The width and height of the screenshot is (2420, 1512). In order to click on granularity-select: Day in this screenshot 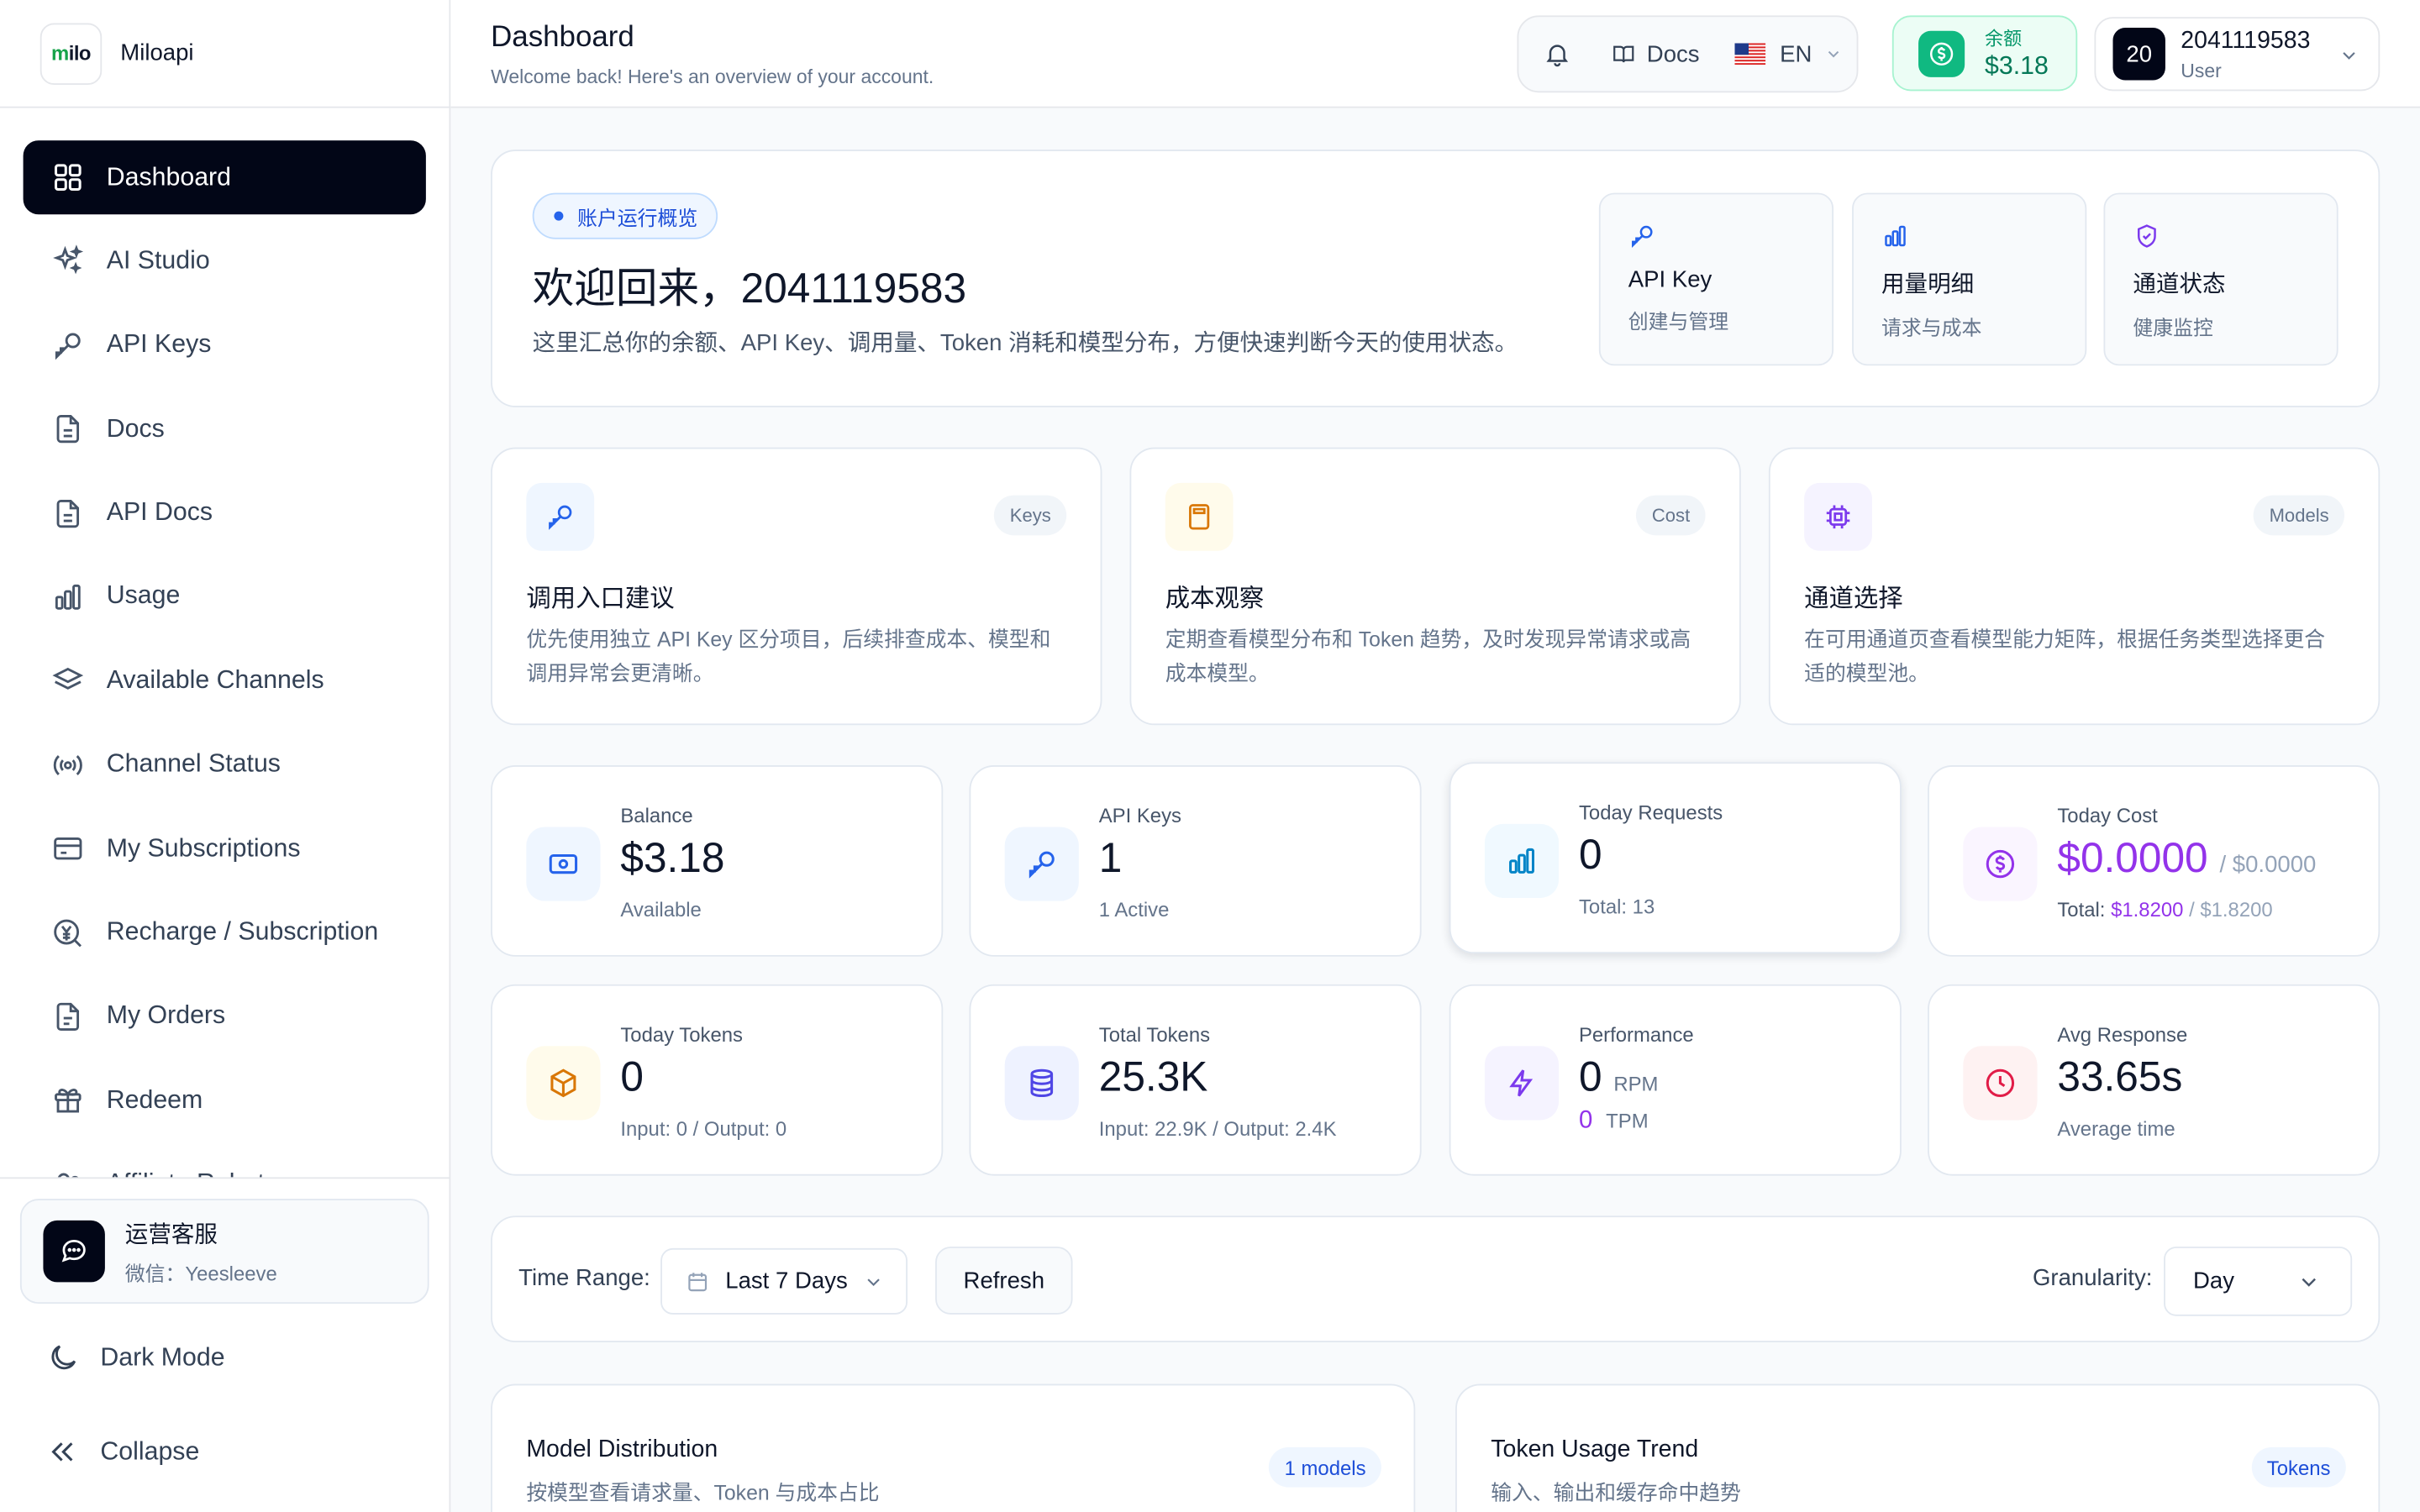, I will do `click(2258, 1281)`.